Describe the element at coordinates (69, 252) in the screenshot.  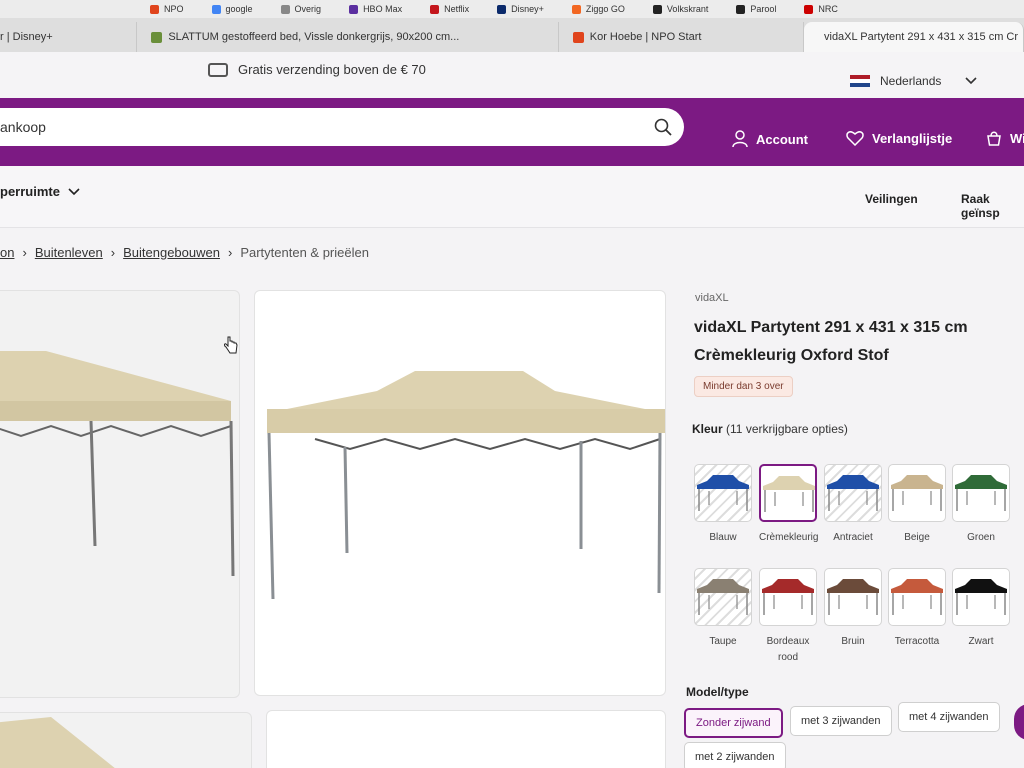
I see `breadcrumb-link: Buitenleven` at that location.